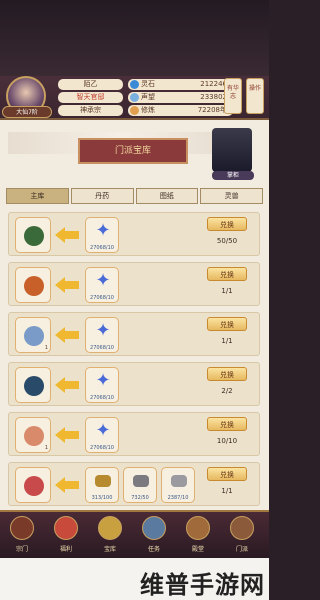 This screenshot has height=600, width=320. Describe the element at coordinates (180, 110) in the screenshot. I see `stat-cultivation: 修炼 72208年` at that location.